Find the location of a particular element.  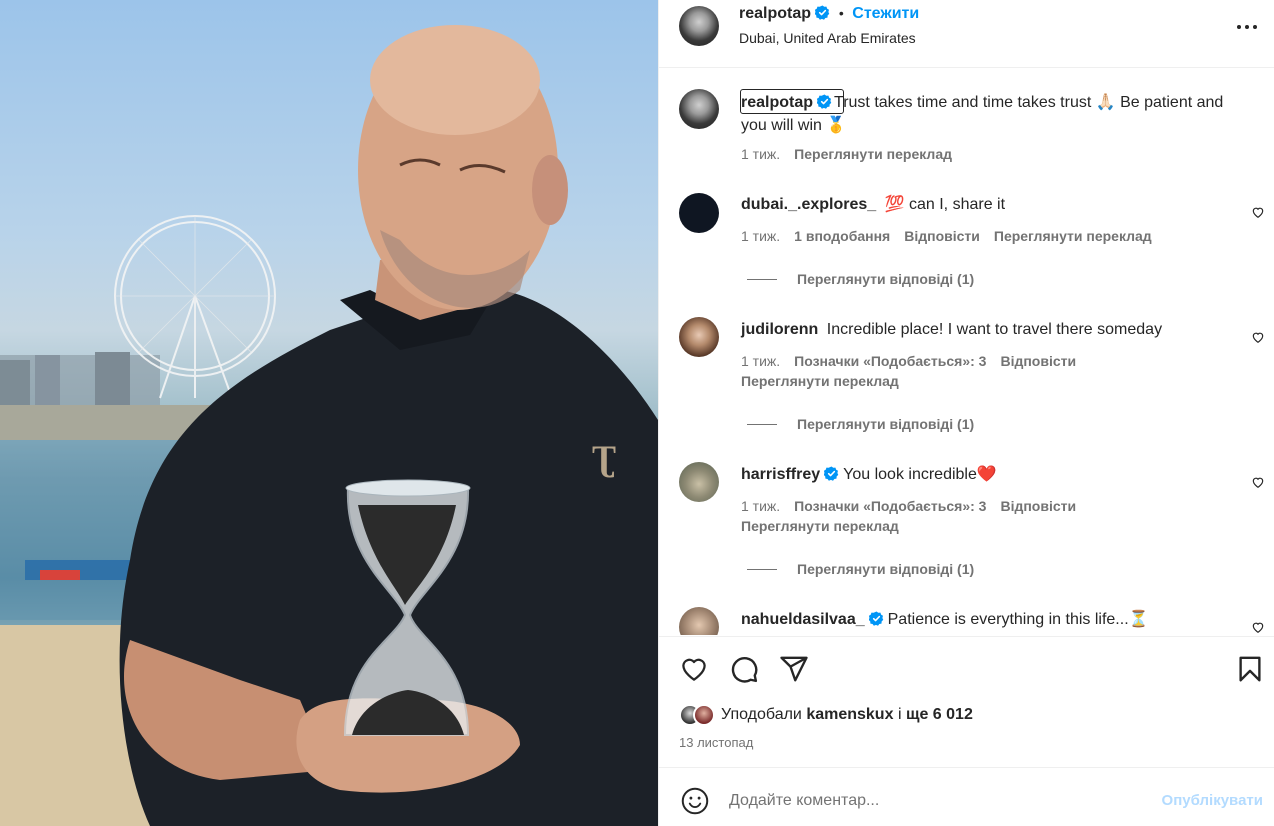

liker-avatar is located at coordinates (704, 715).